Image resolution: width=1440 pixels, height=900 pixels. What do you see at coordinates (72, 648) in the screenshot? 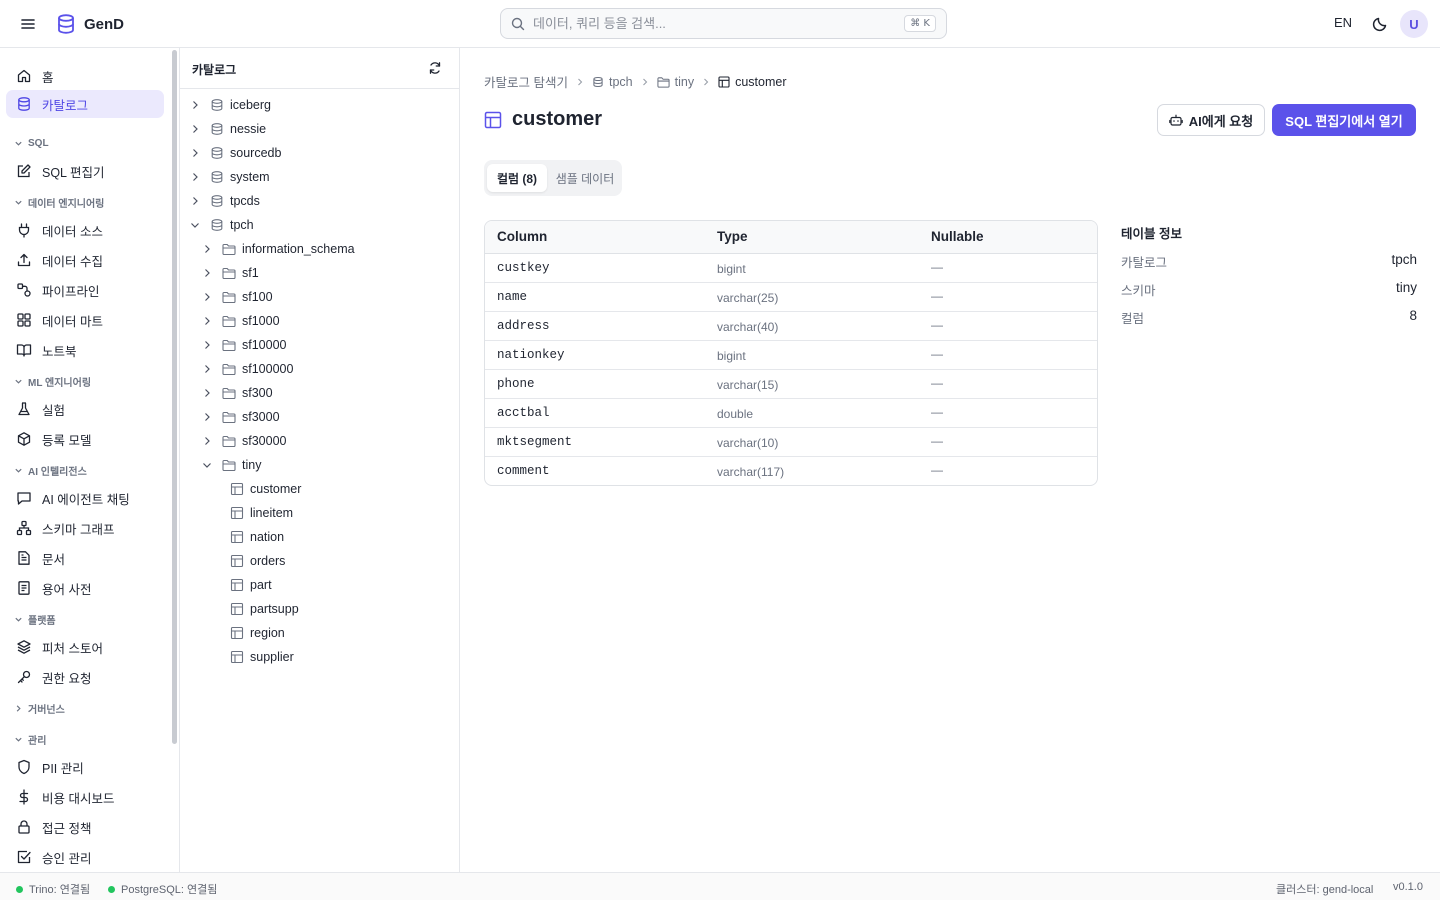
I see `sidebar-item-label: 피처 스토어` at bounding box center [72, 648].